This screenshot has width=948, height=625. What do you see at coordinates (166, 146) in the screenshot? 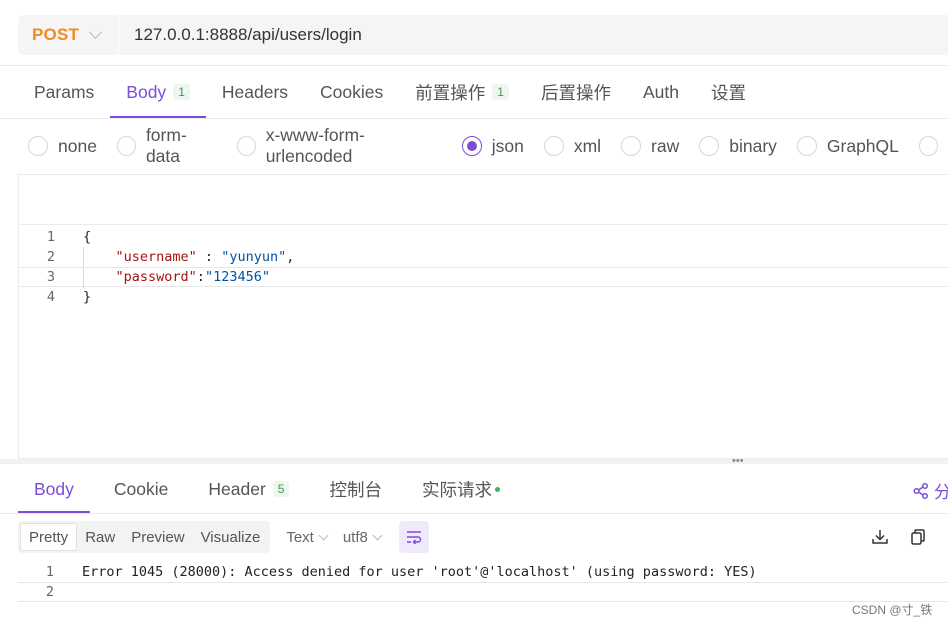
I see `radio-form-data: form-data` at bounding box center [166, 146].